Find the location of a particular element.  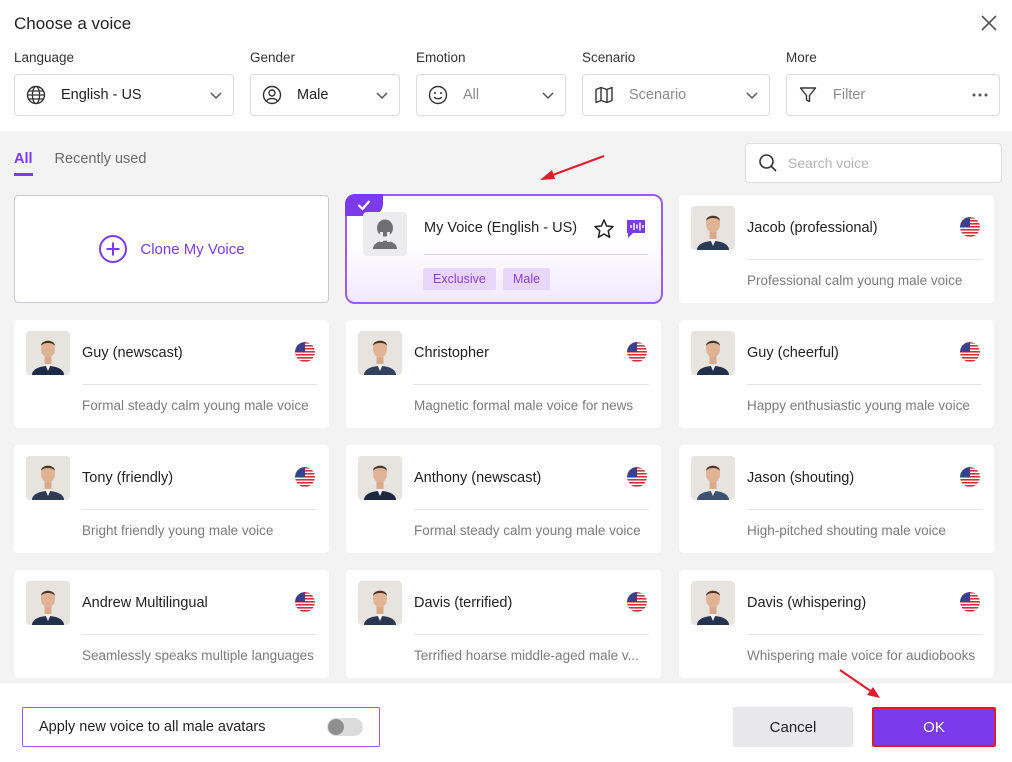

apply-all-option: Apply new voice to all male avatars is located at coordinates (201, 727).